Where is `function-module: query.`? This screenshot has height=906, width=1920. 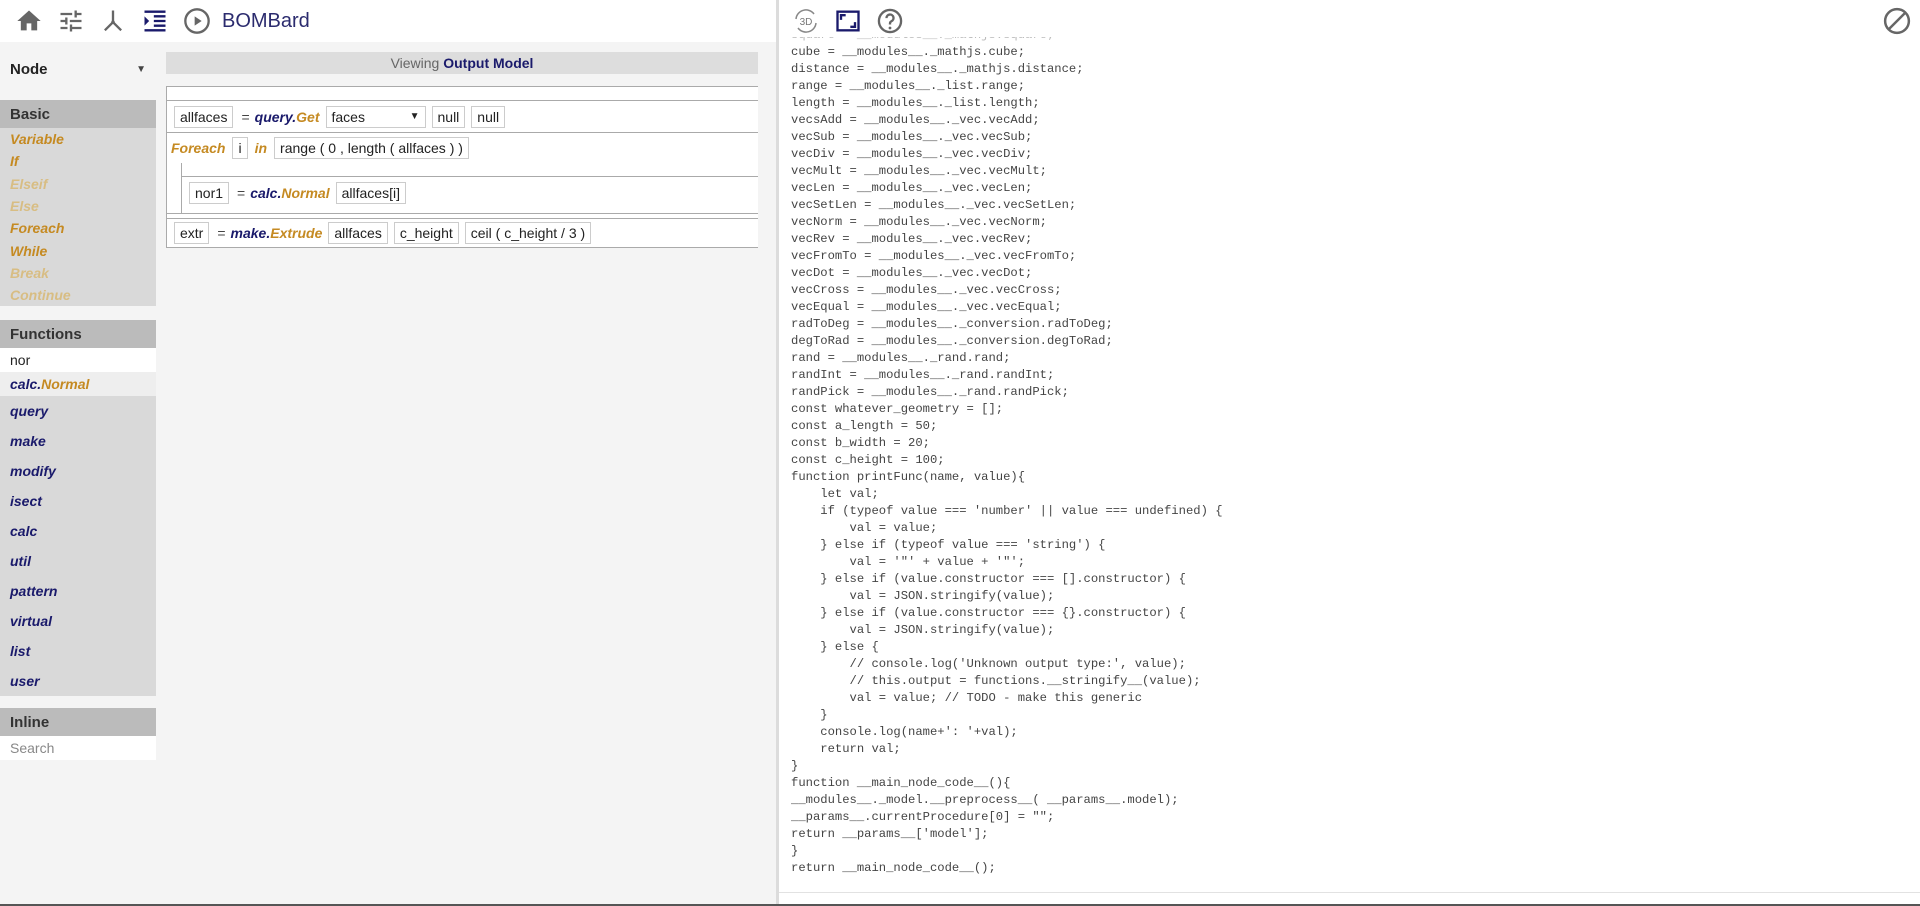 function-module: query. is located at coordinates (275, 116).